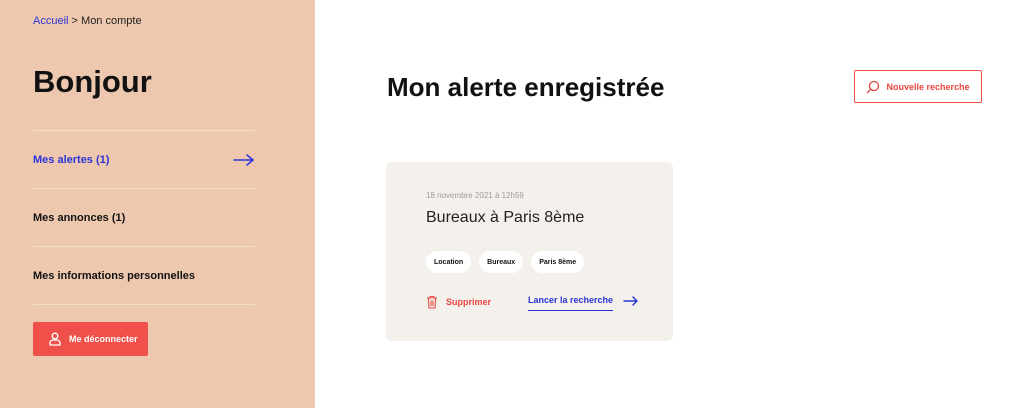 This screenshot has width=1024, height=408. I want to click on tag-transaction: Location, so click(449, 262).